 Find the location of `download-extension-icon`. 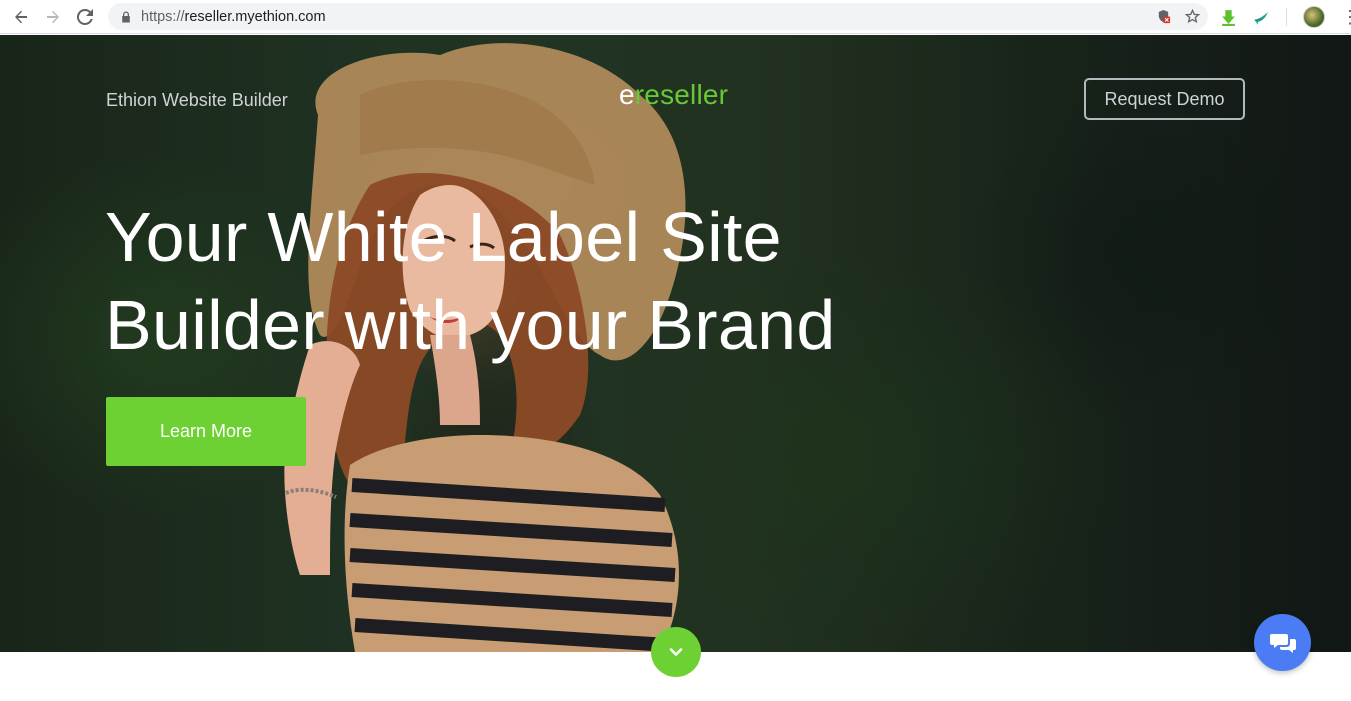

download-extension-icon is located at coordinates (1228, 17).